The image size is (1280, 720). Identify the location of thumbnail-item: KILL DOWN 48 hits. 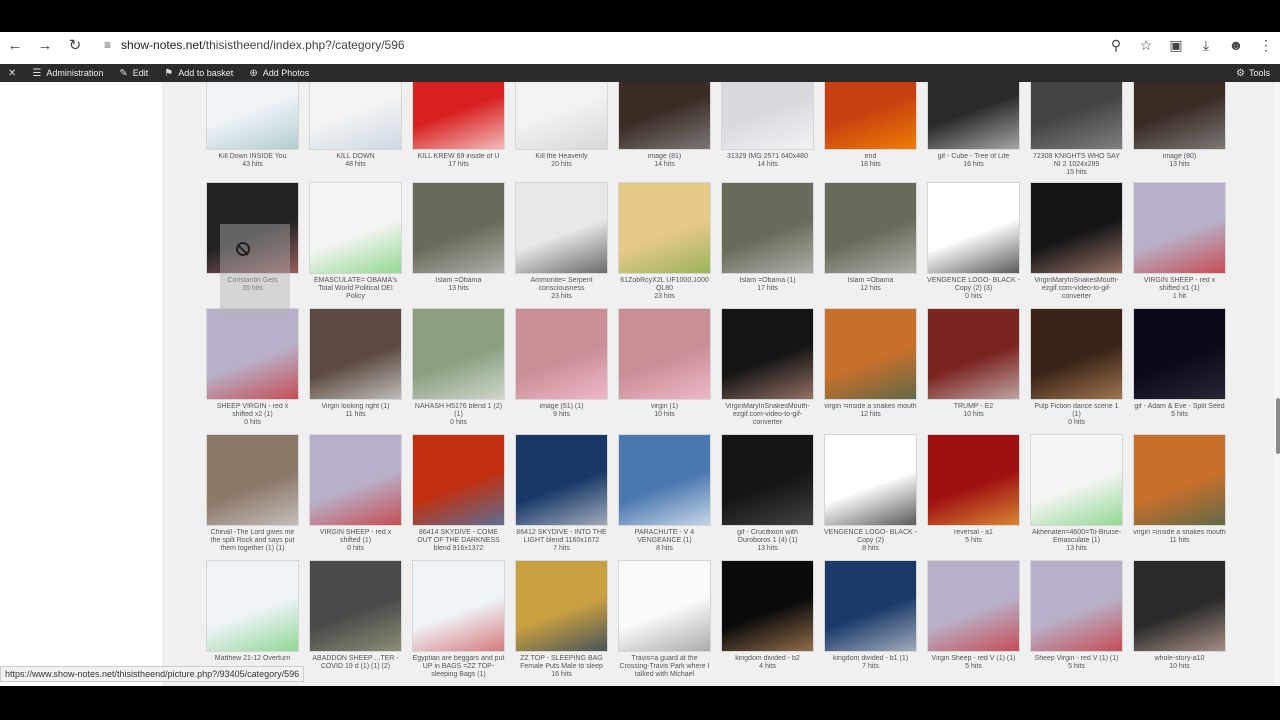
(355, 133).